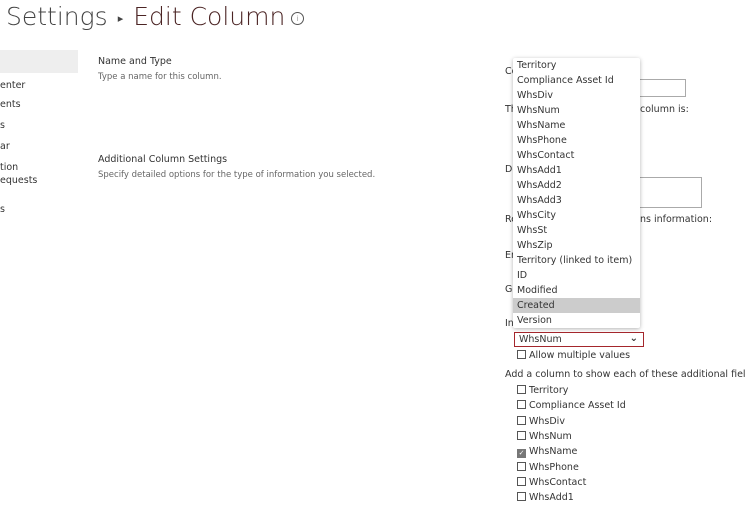  I want to click on dropdown-option: WhsAdd1, so click(576, 170).